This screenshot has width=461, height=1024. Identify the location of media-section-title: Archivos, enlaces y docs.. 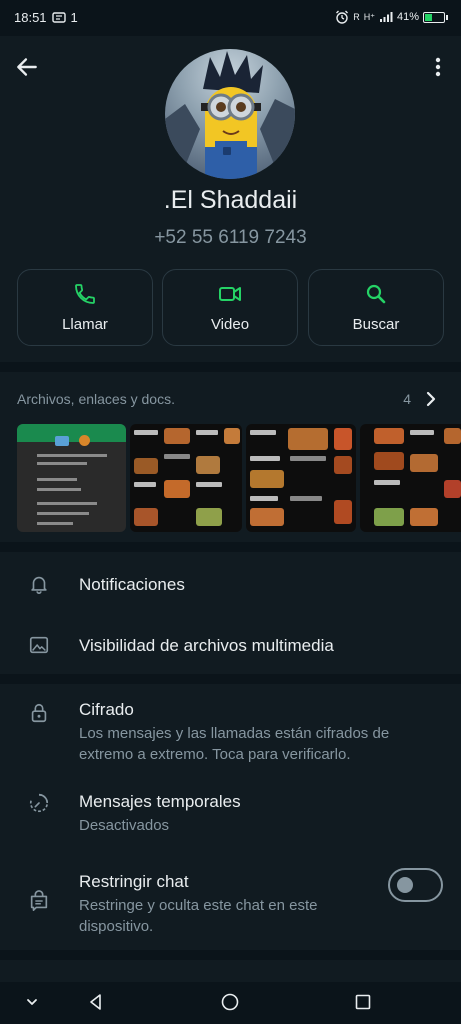
(96, 399).